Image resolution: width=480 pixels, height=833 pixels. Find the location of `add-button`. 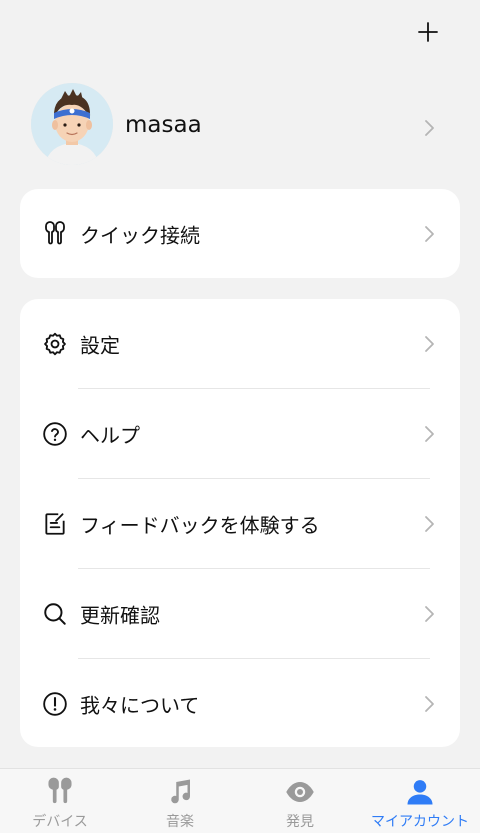

add-button is located at coordinates (428, 32).